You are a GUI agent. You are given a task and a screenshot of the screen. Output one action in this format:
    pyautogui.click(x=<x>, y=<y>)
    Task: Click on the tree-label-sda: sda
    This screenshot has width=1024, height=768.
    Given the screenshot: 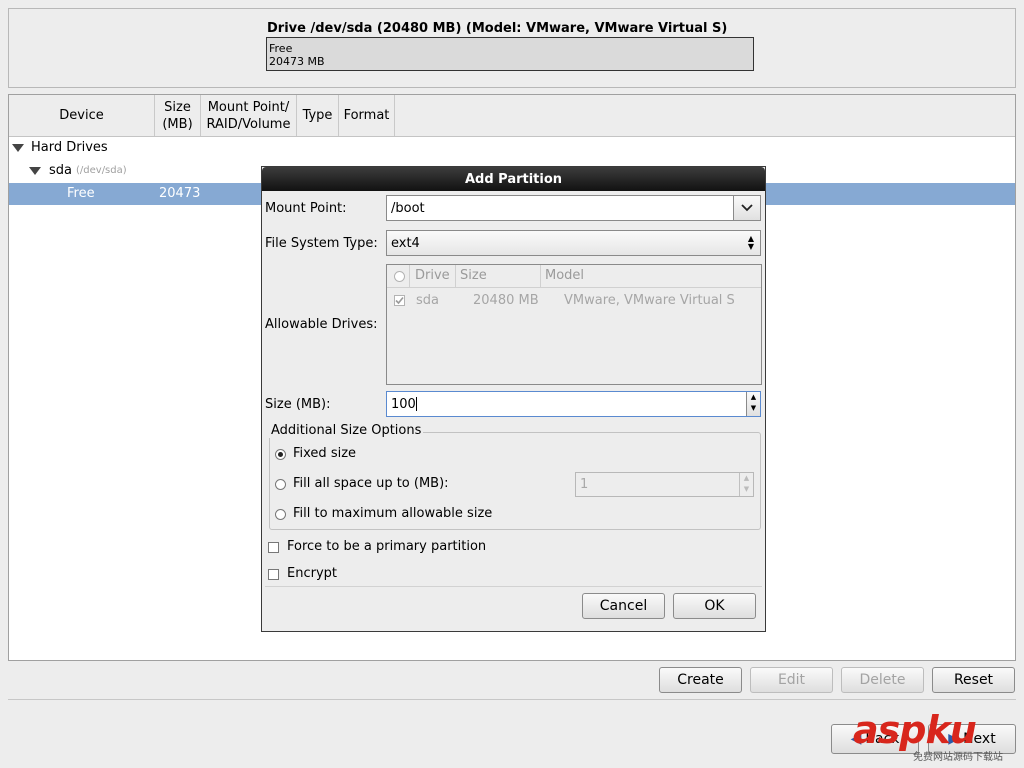 What is the action you would take?
    pyautogui.click(x=60, y=170)
    